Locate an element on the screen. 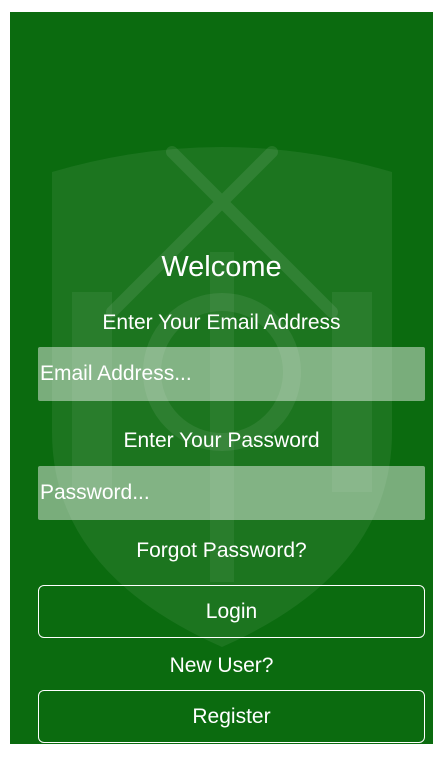  email-field is located at coordinates (231, 374).